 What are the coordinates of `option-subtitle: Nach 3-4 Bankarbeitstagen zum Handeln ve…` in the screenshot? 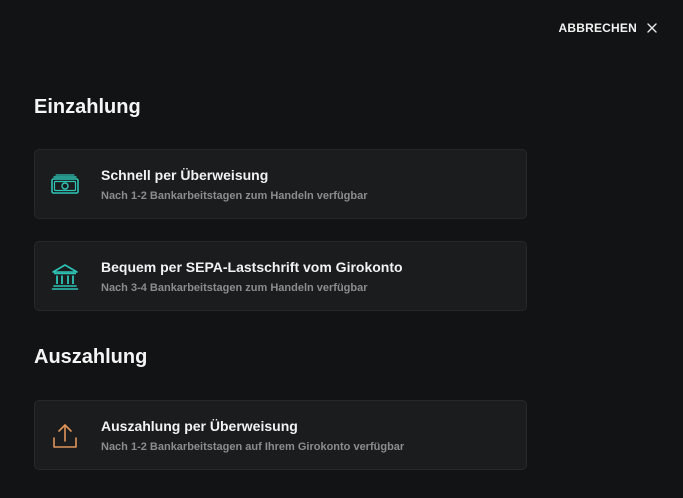 It's located at (234, 288).